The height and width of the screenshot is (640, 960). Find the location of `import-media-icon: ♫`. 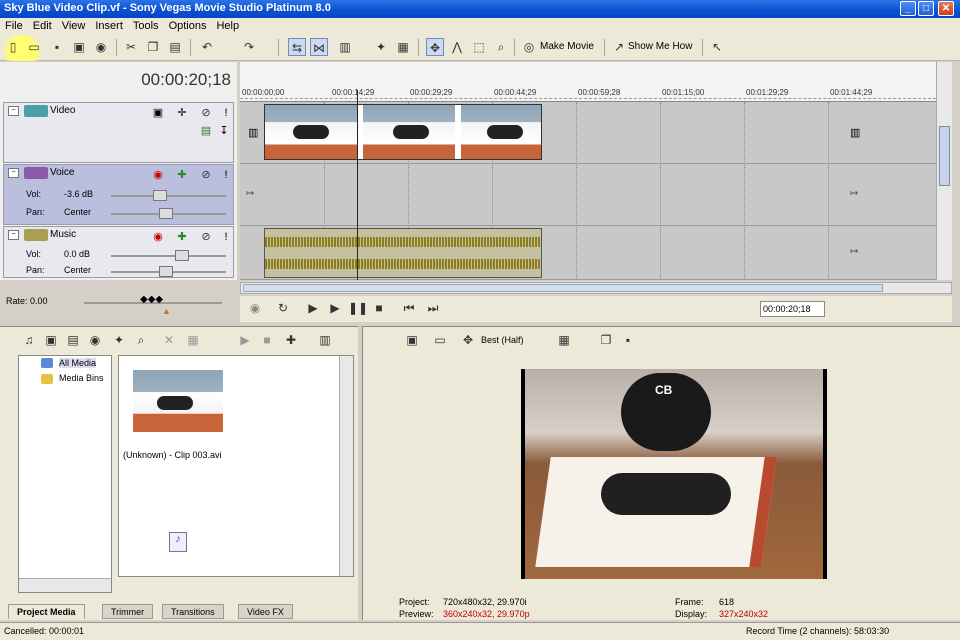

import-media-icon: ♫ is located at coordinates (29, 340).